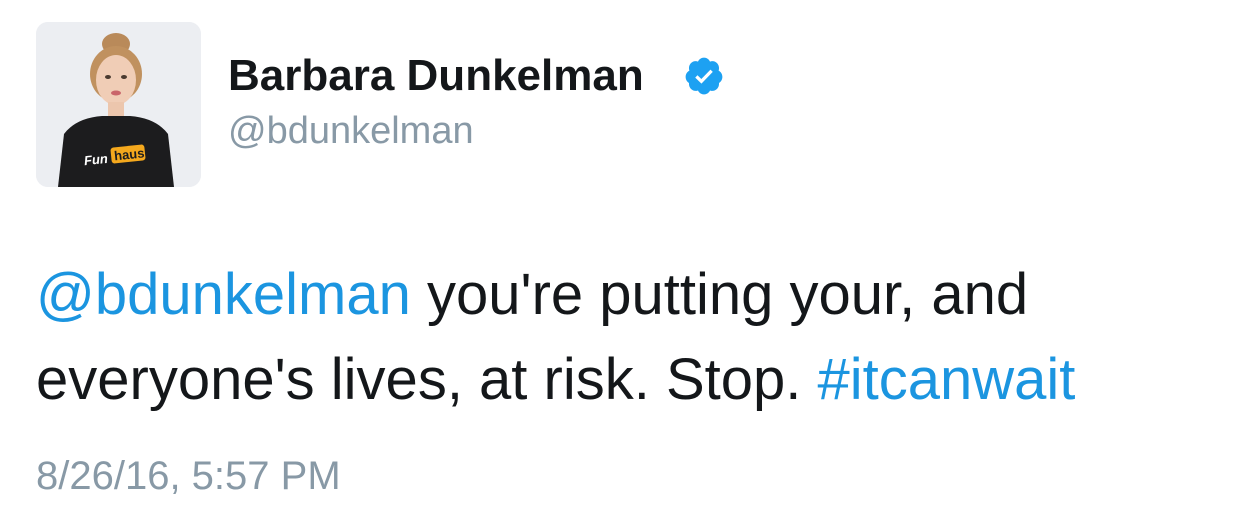  Describe the element at coordinates (704, 76) in the screenshot. I see `verified-badge-icon` at that location.